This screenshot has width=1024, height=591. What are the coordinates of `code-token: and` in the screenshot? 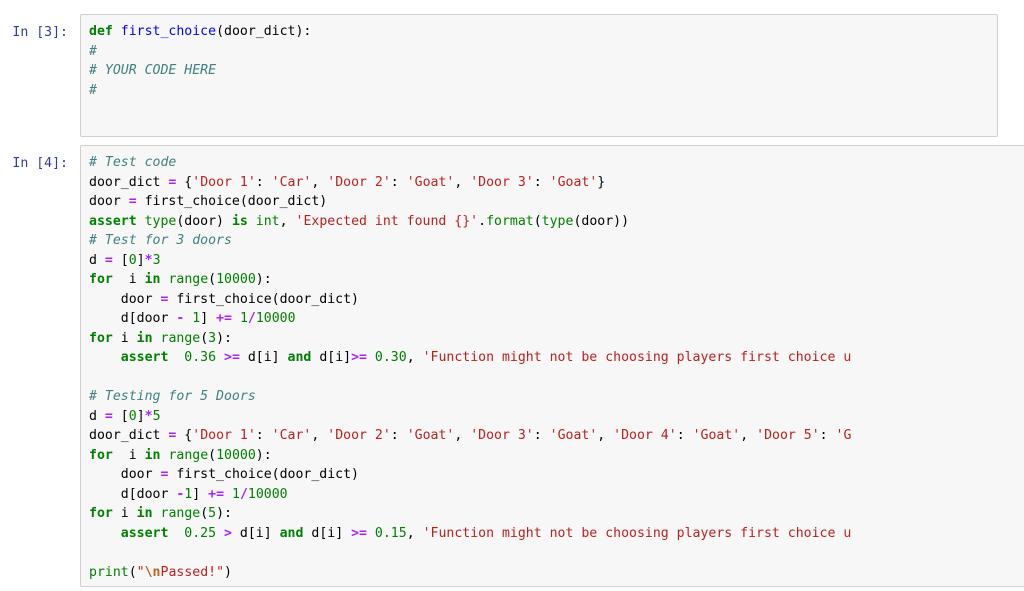 It's located at (291, 533).